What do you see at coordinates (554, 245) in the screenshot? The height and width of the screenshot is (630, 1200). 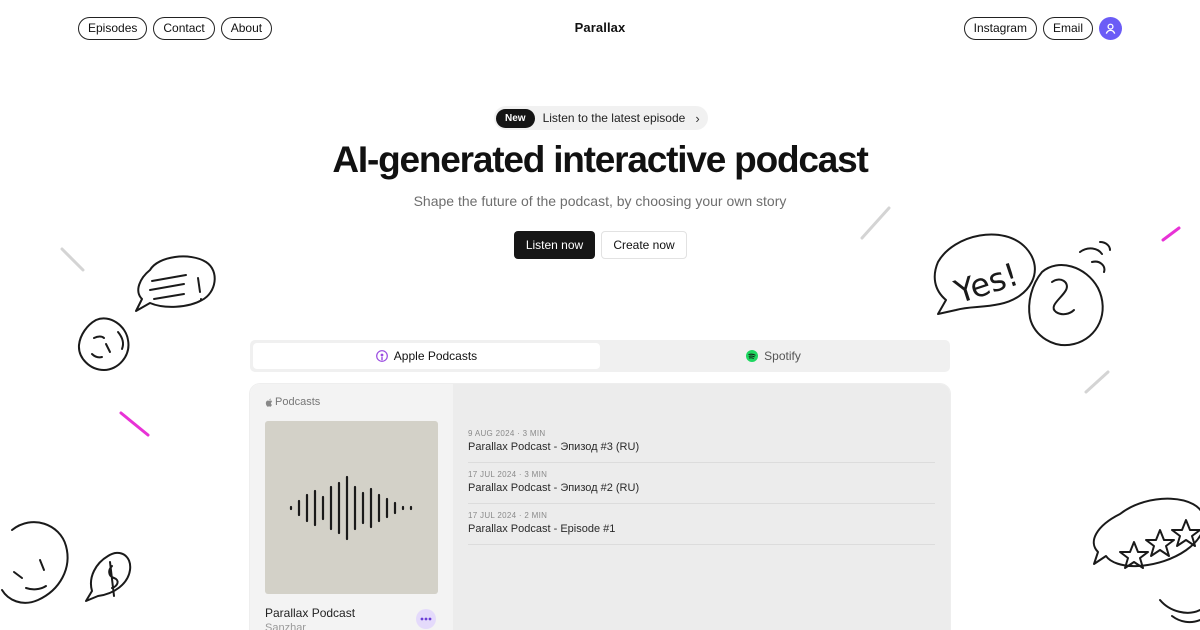 I see `listen-now-button: Listen now` at bounding box center [554, 245].